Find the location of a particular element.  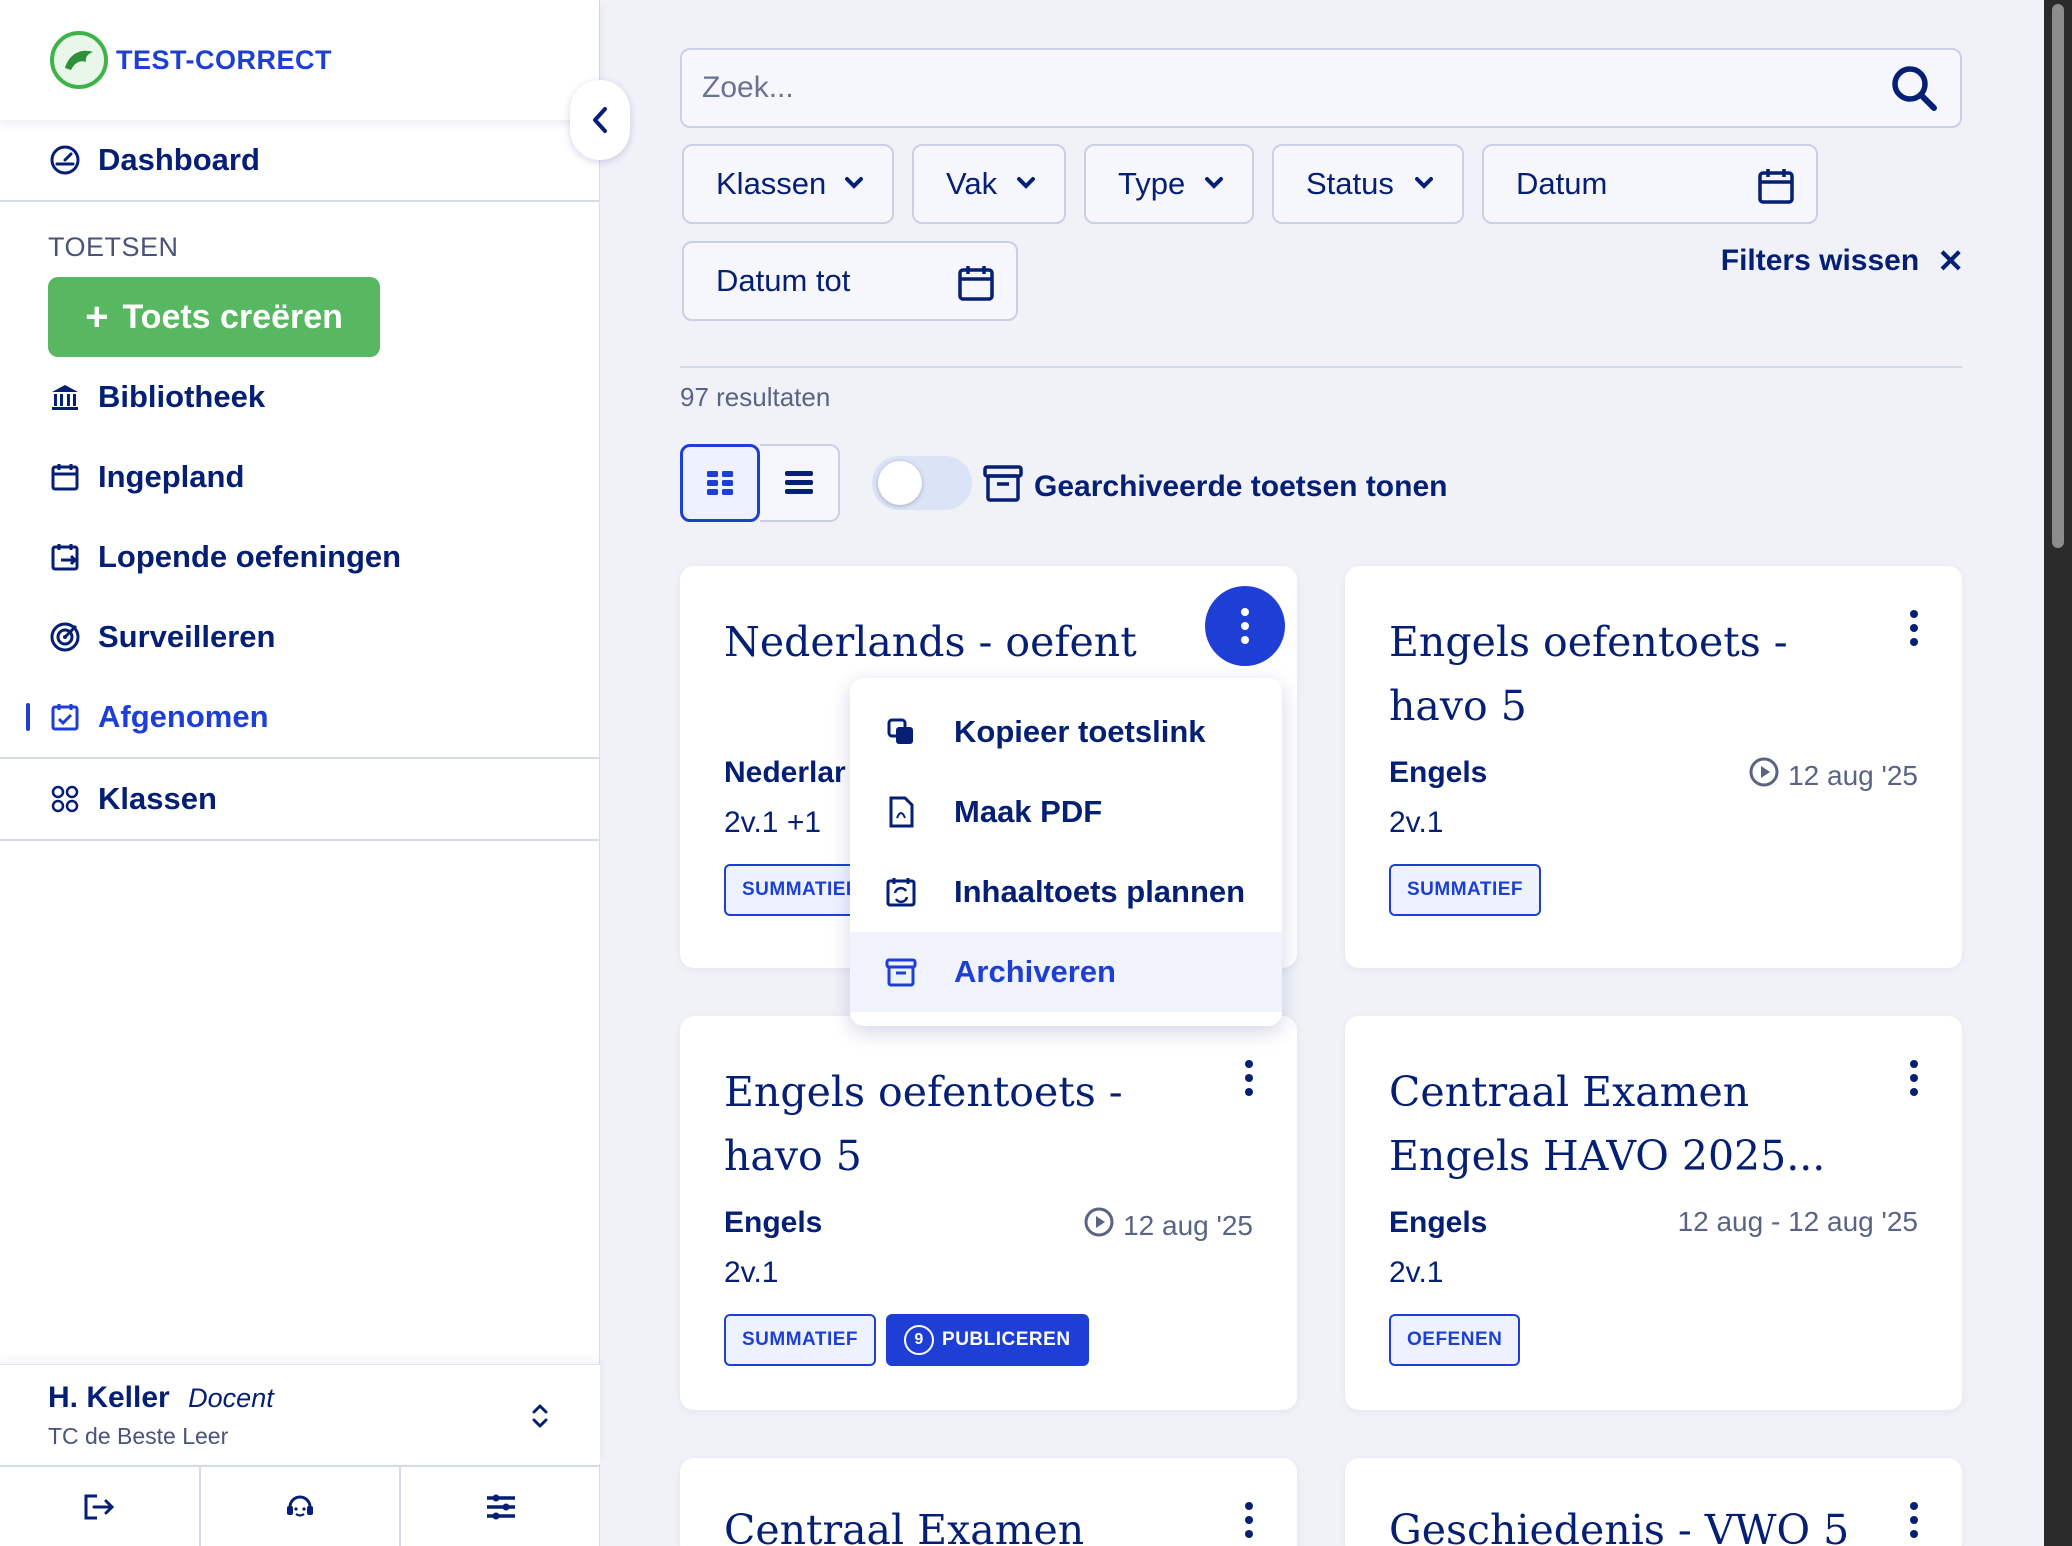

menu-item-plan-retake: Inhaaltoets plannen is located at coordinates (1066, 892).